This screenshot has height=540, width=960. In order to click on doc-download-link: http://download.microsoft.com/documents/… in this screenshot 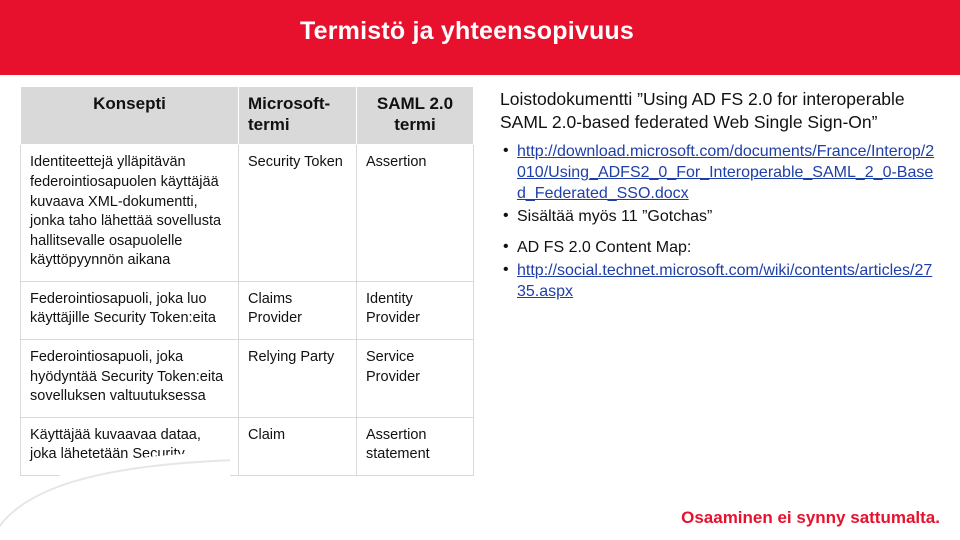, I will do `click(725, 173)`.